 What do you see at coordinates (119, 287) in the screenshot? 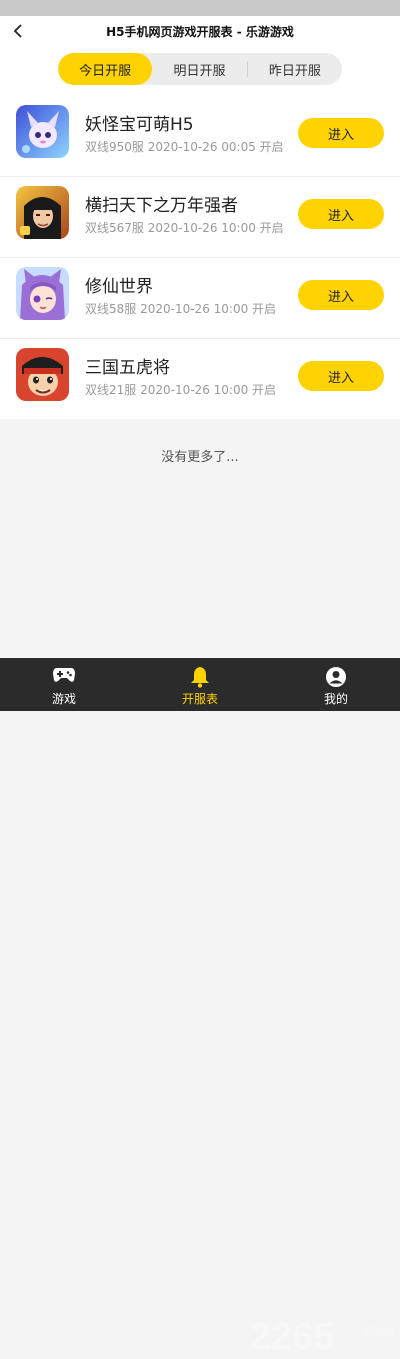
I see `game-name: 修仙世界` at bounding box center [119, 287].